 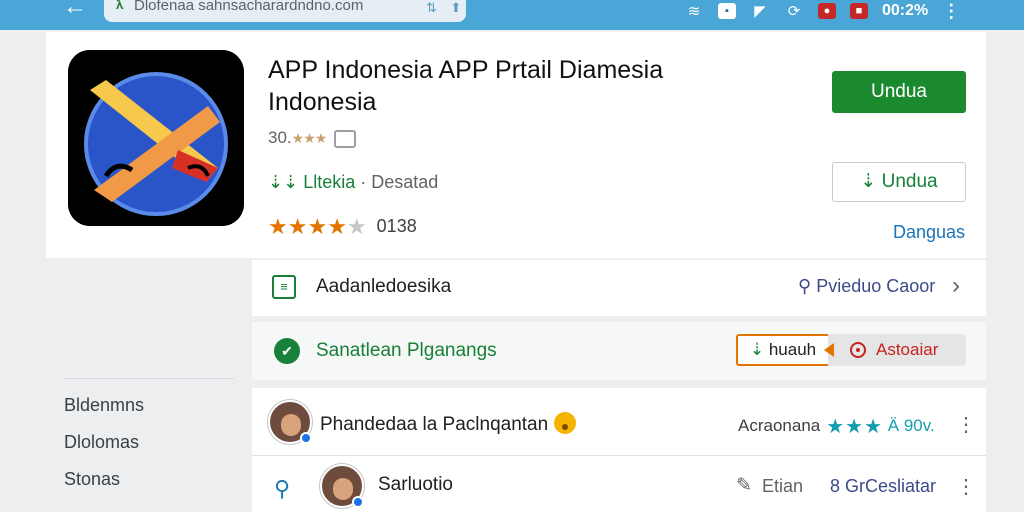 What do you see at coordinates (565, 423) in the screenshot?
I see `emoji-icon` at bounding box center [565, 423].